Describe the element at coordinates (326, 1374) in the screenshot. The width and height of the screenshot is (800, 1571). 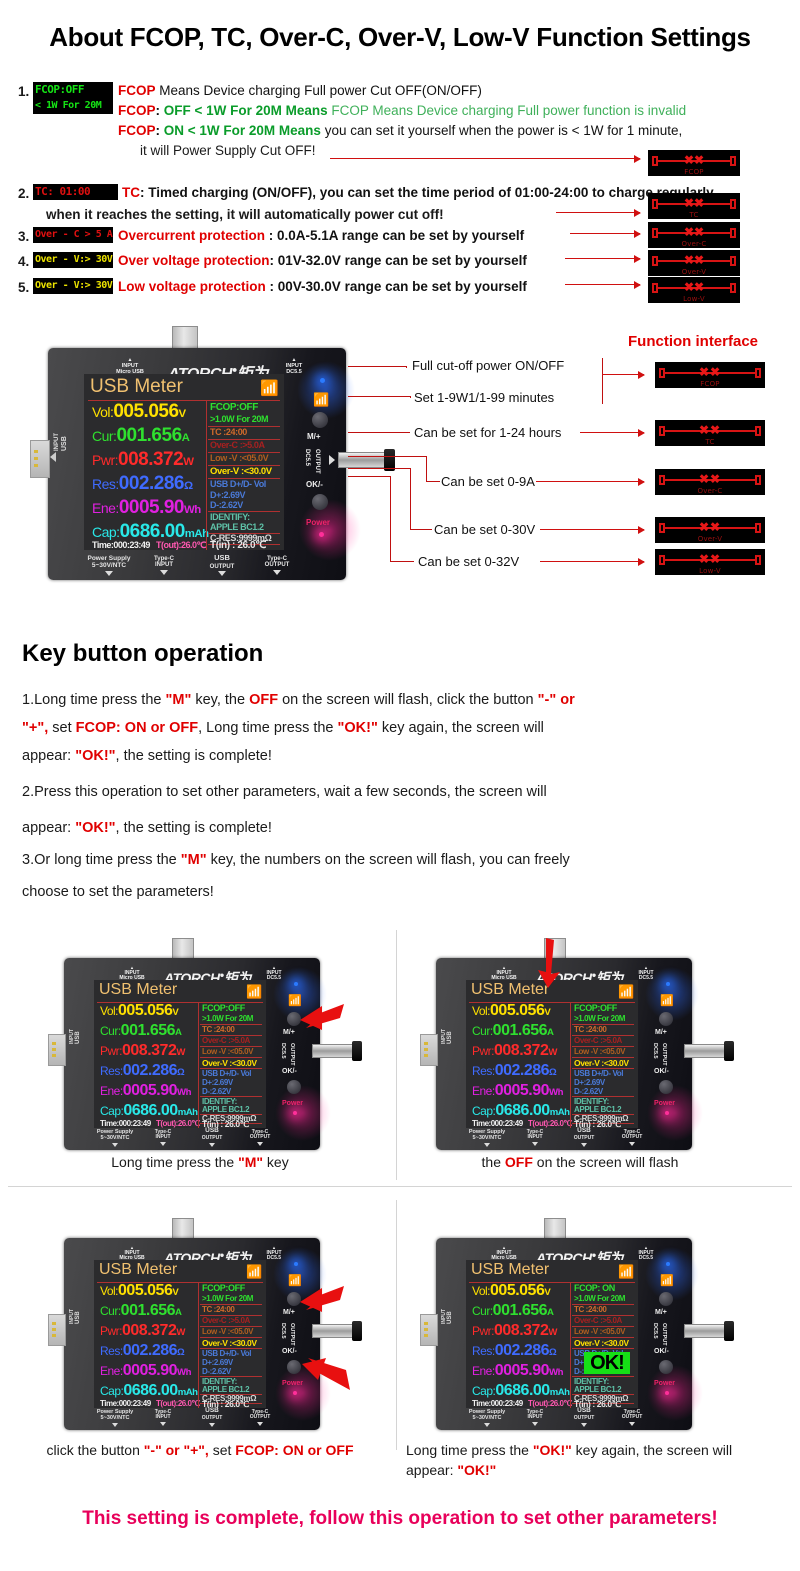
I see `arrow-to-ok-button-panel3` at that location.